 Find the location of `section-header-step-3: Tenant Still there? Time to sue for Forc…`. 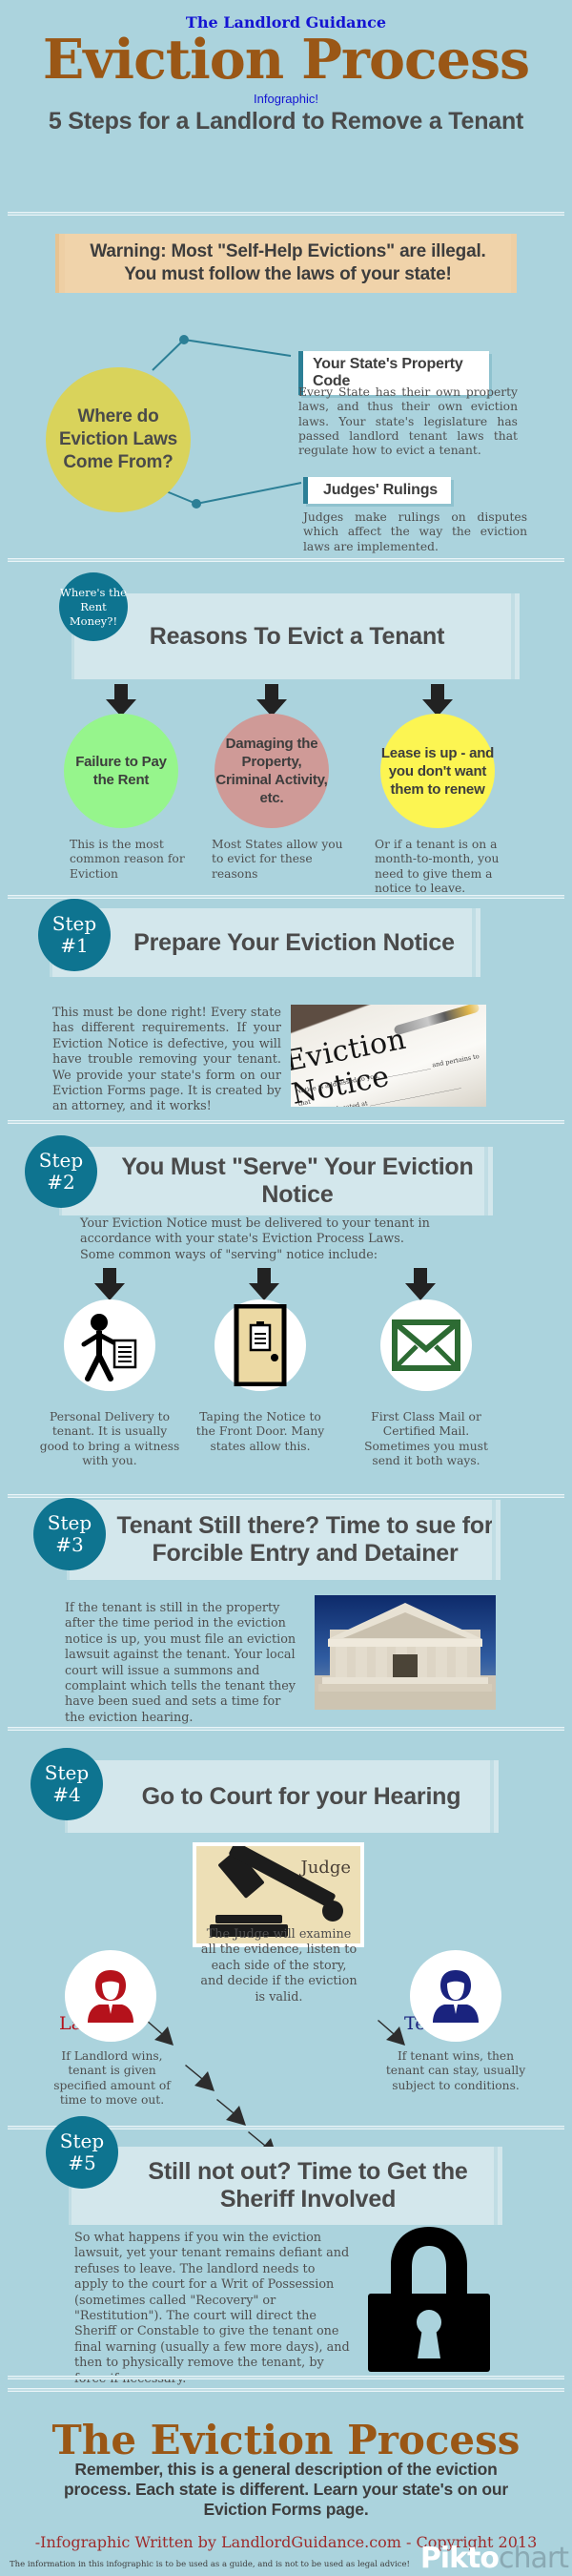

section-header-step-3: Tenant Still there? Time to sue for Forc… is located at coordinates (284, 1540).